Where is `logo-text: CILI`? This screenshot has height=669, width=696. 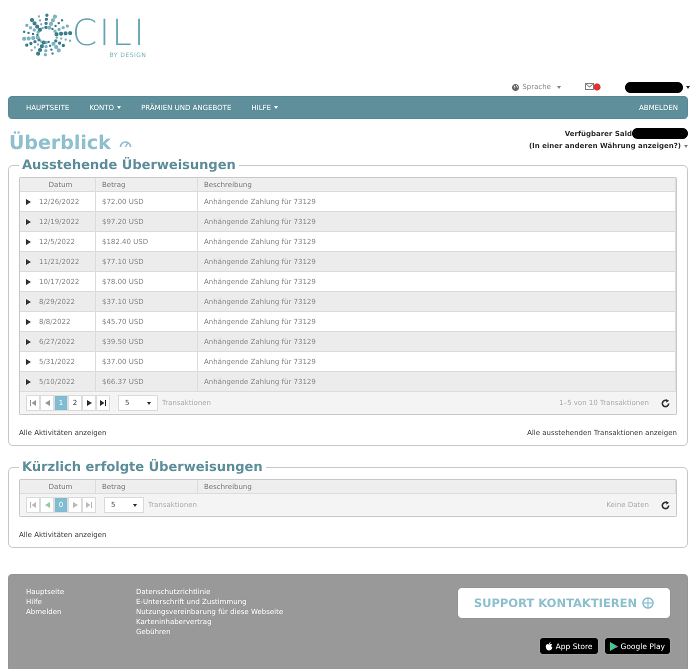 logo-text: CILI is located at coordinates (109, 34).